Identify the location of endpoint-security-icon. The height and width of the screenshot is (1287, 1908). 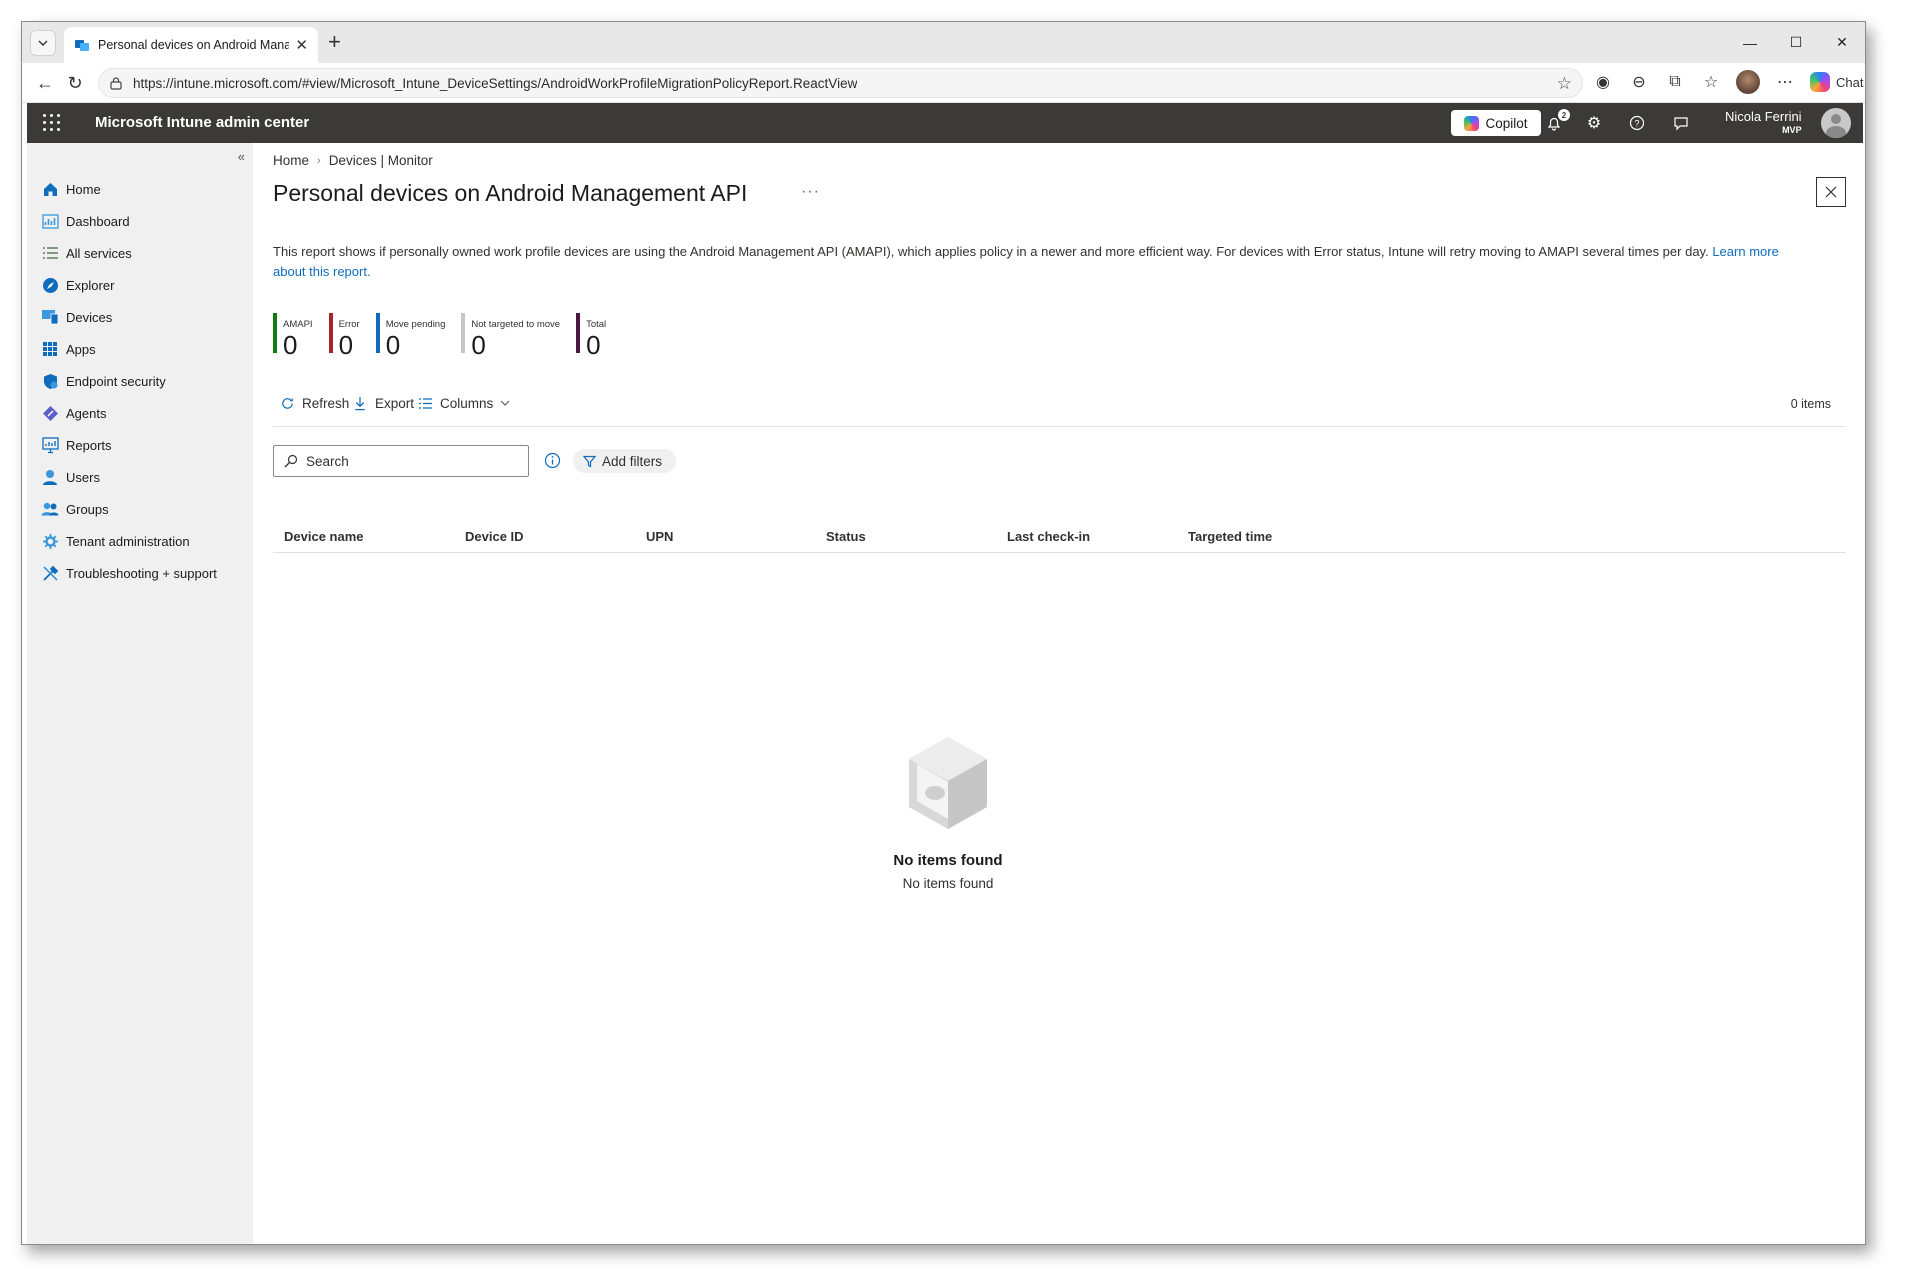
(50, 381).